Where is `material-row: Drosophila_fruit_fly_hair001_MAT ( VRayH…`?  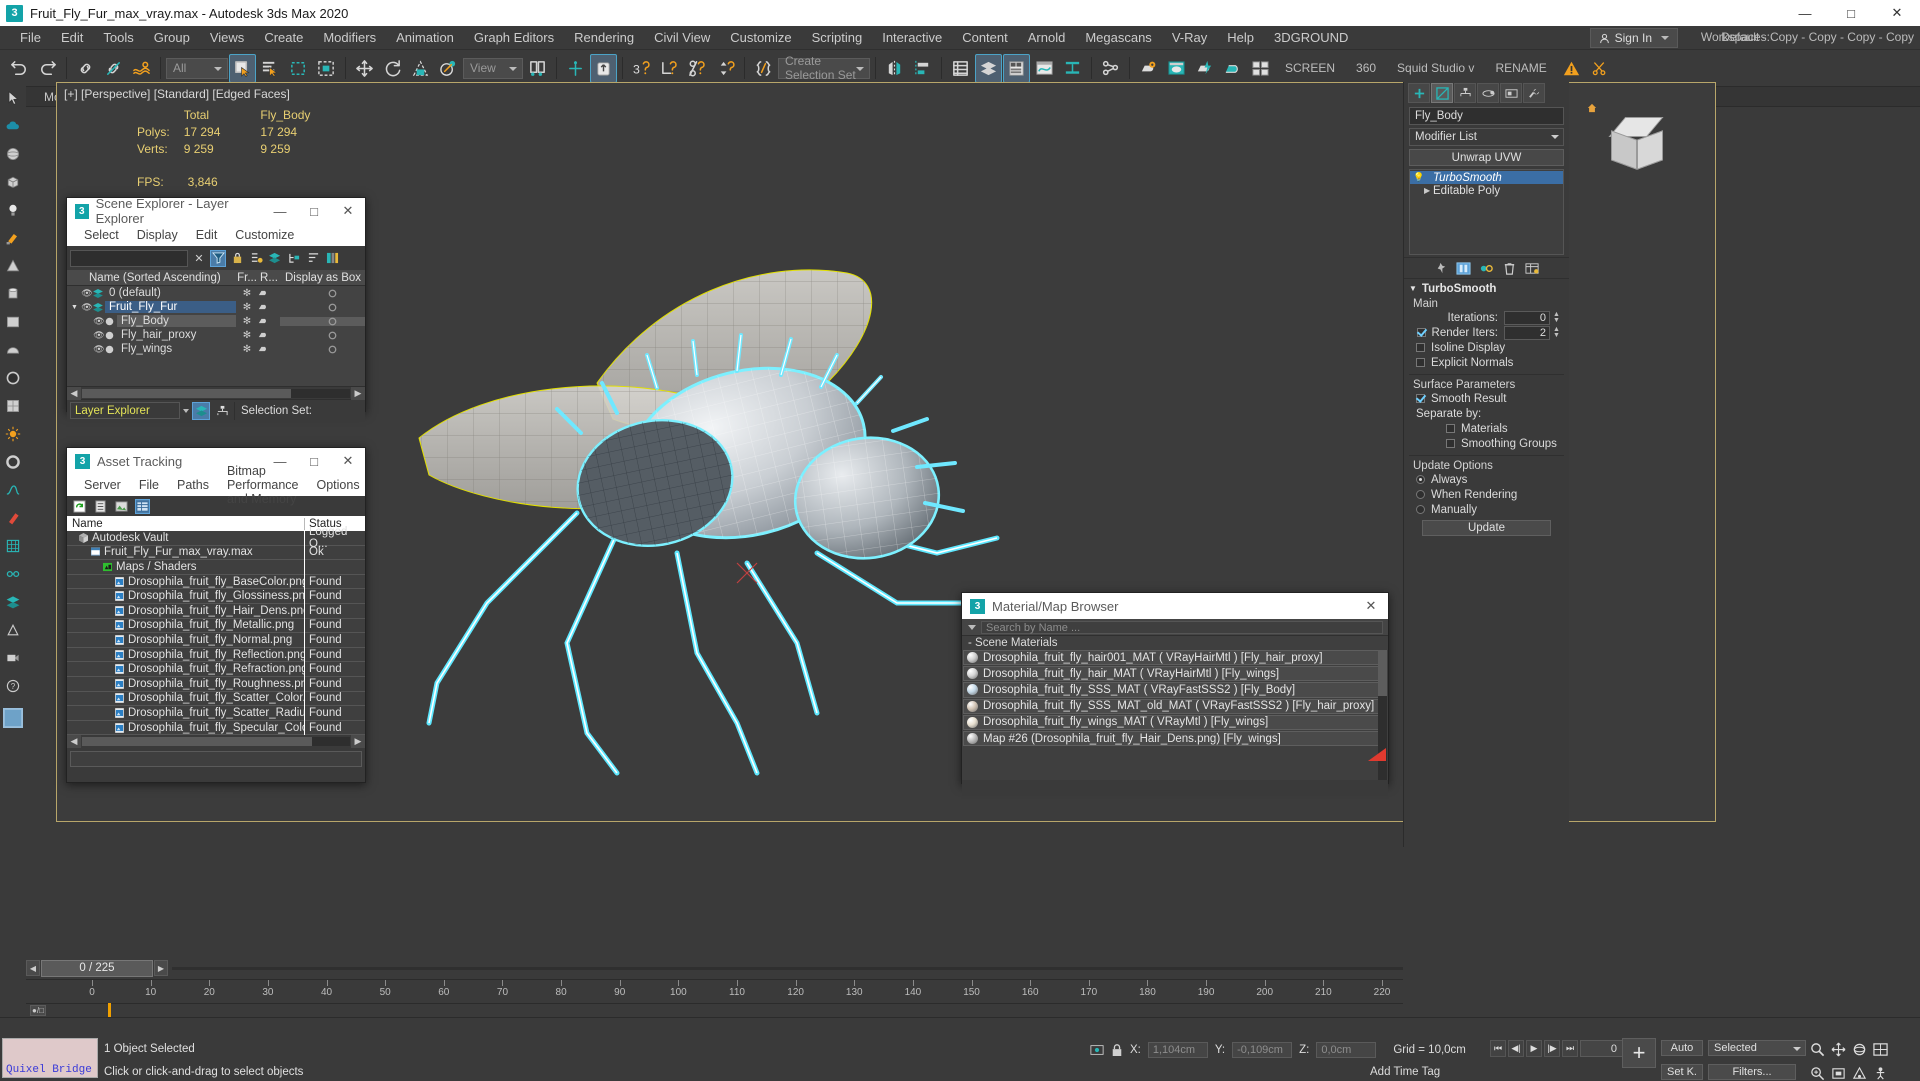 material-row: Drosophila_fruit_fly_hair001_MAT ( VRayH… is located at coordinates (1175, 658).